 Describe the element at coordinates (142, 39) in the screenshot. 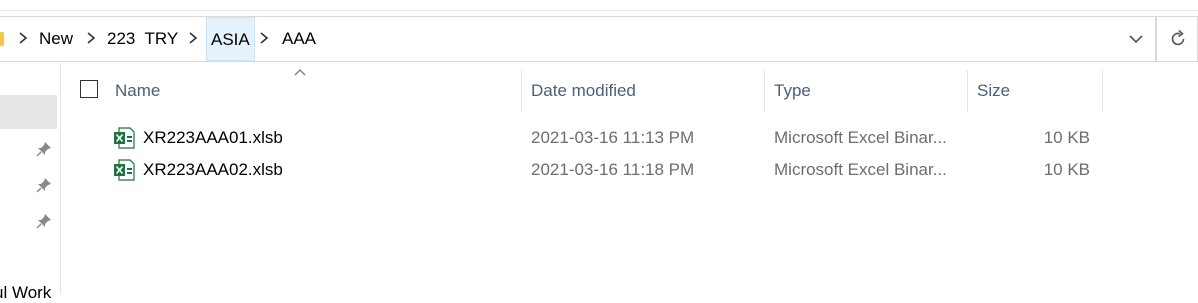

I see `breadcrumb-223-try: 223 TRY` at that location.